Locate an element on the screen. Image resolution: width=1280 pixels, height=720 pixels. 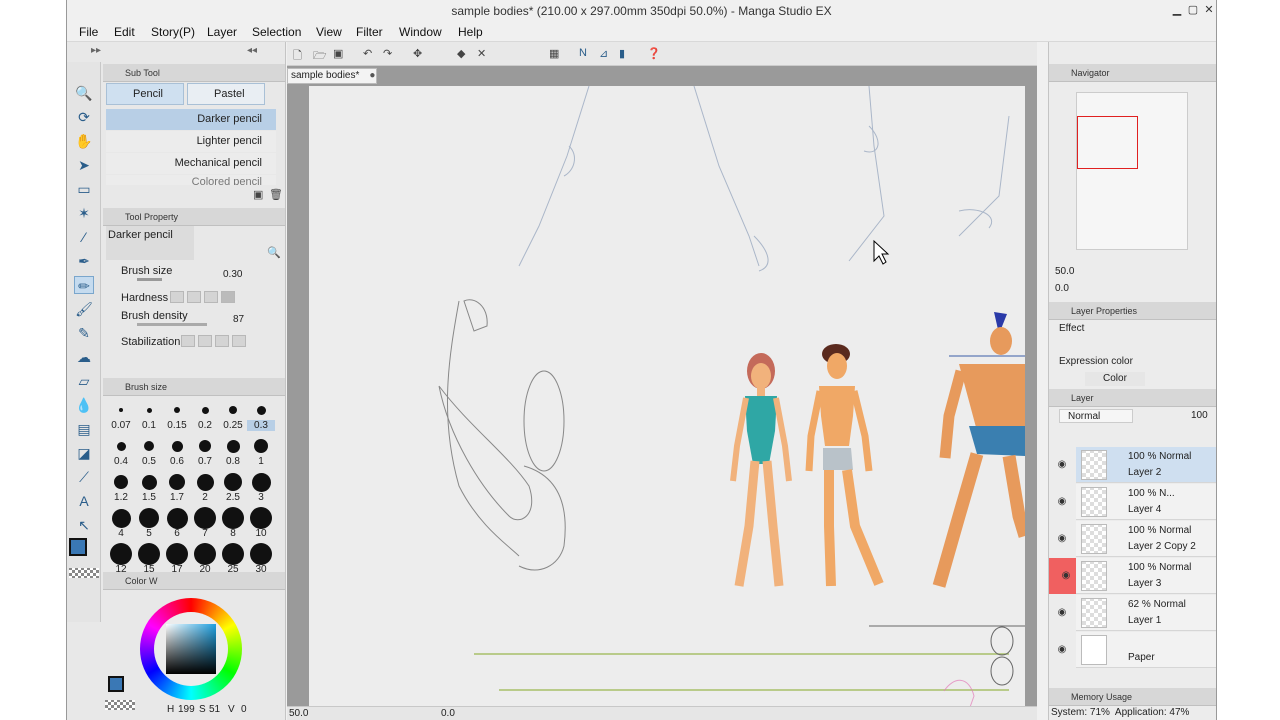
brush-size-option: 1 is located at coordinates (261, 461).